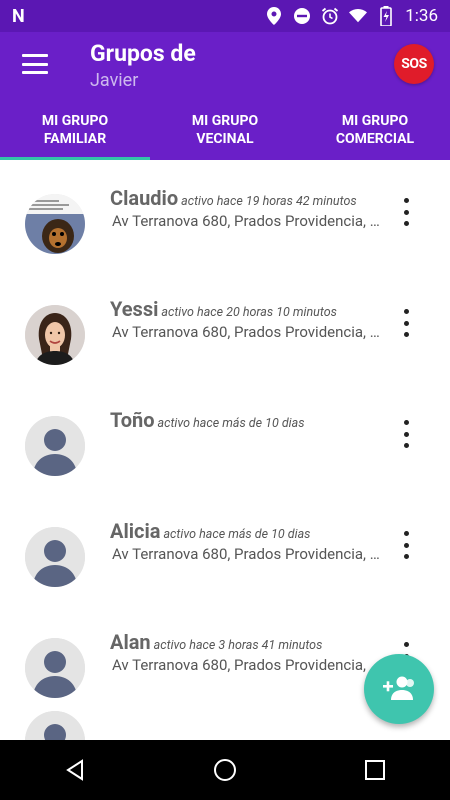 The width and height of the screenshot is (450, 800). I want to click on add-group-icon, so click(399, 689).